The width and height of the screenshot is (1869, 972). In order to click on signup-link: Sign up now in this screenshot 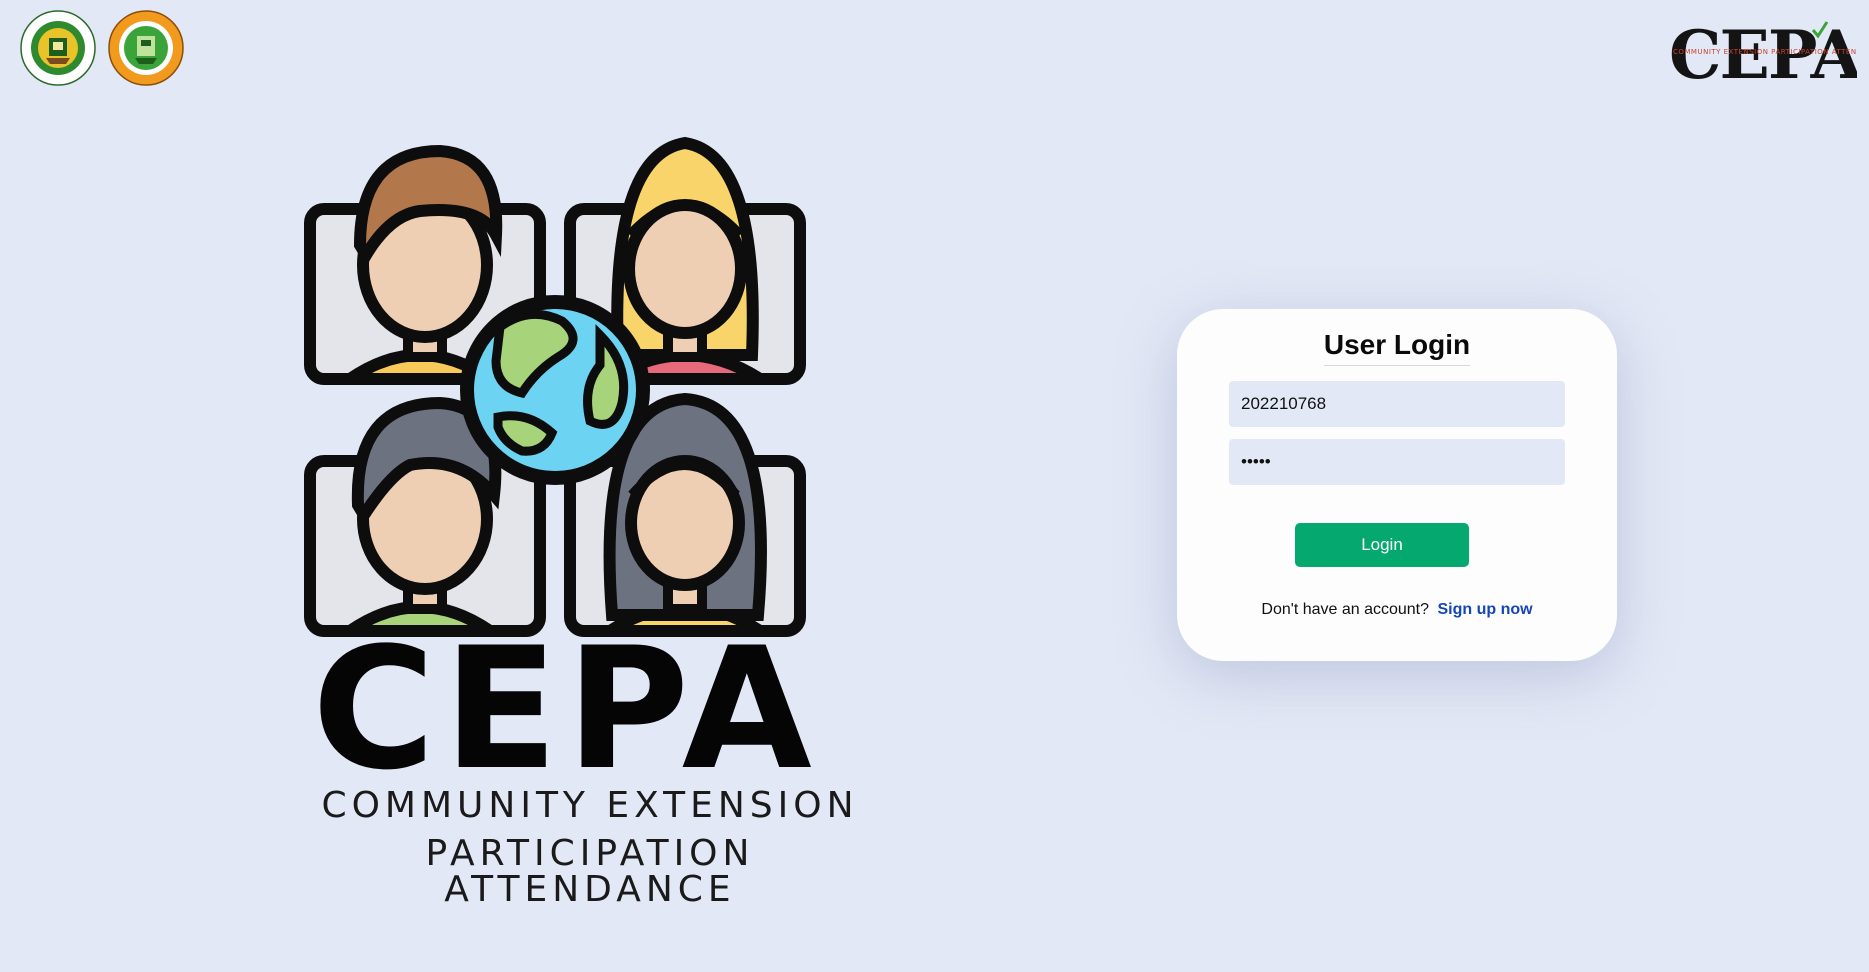, I will do `click(1484, 609)`.